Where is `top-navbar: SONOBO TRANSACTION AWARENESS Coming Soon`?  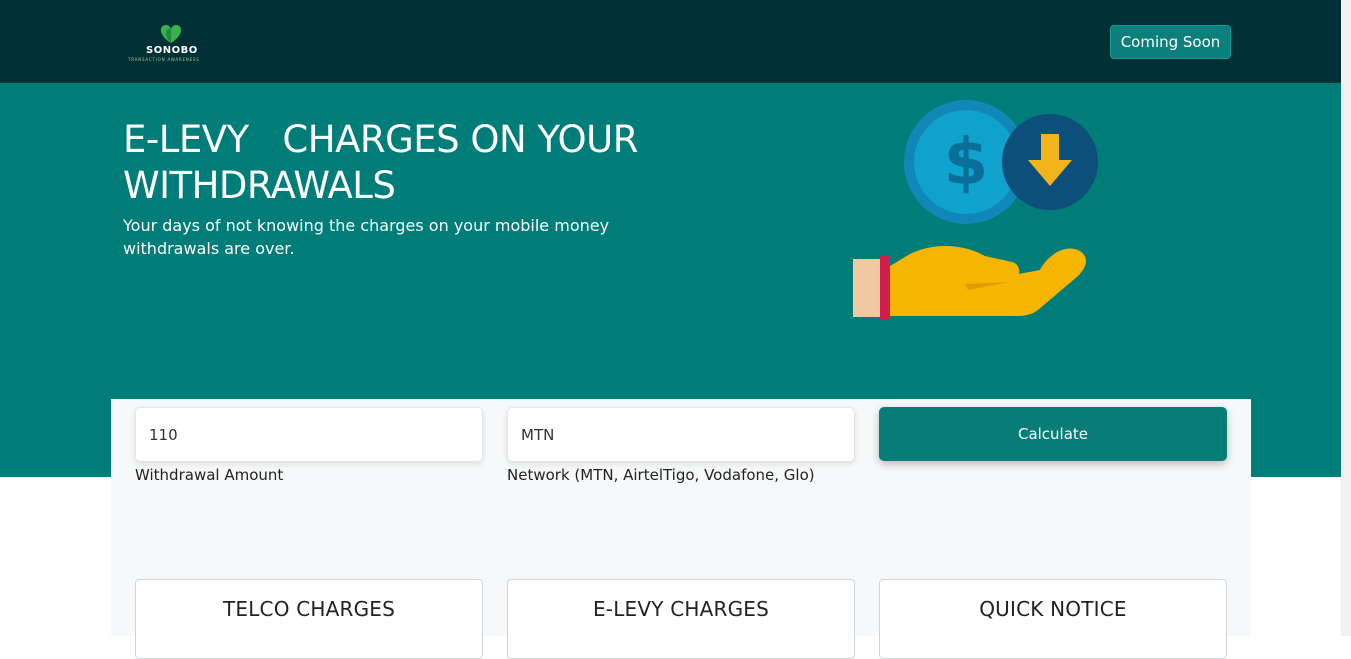
top-navbar: SONOBO TRANSACTION AWARENESS Coming Soon is located at coordinates (675, 41).